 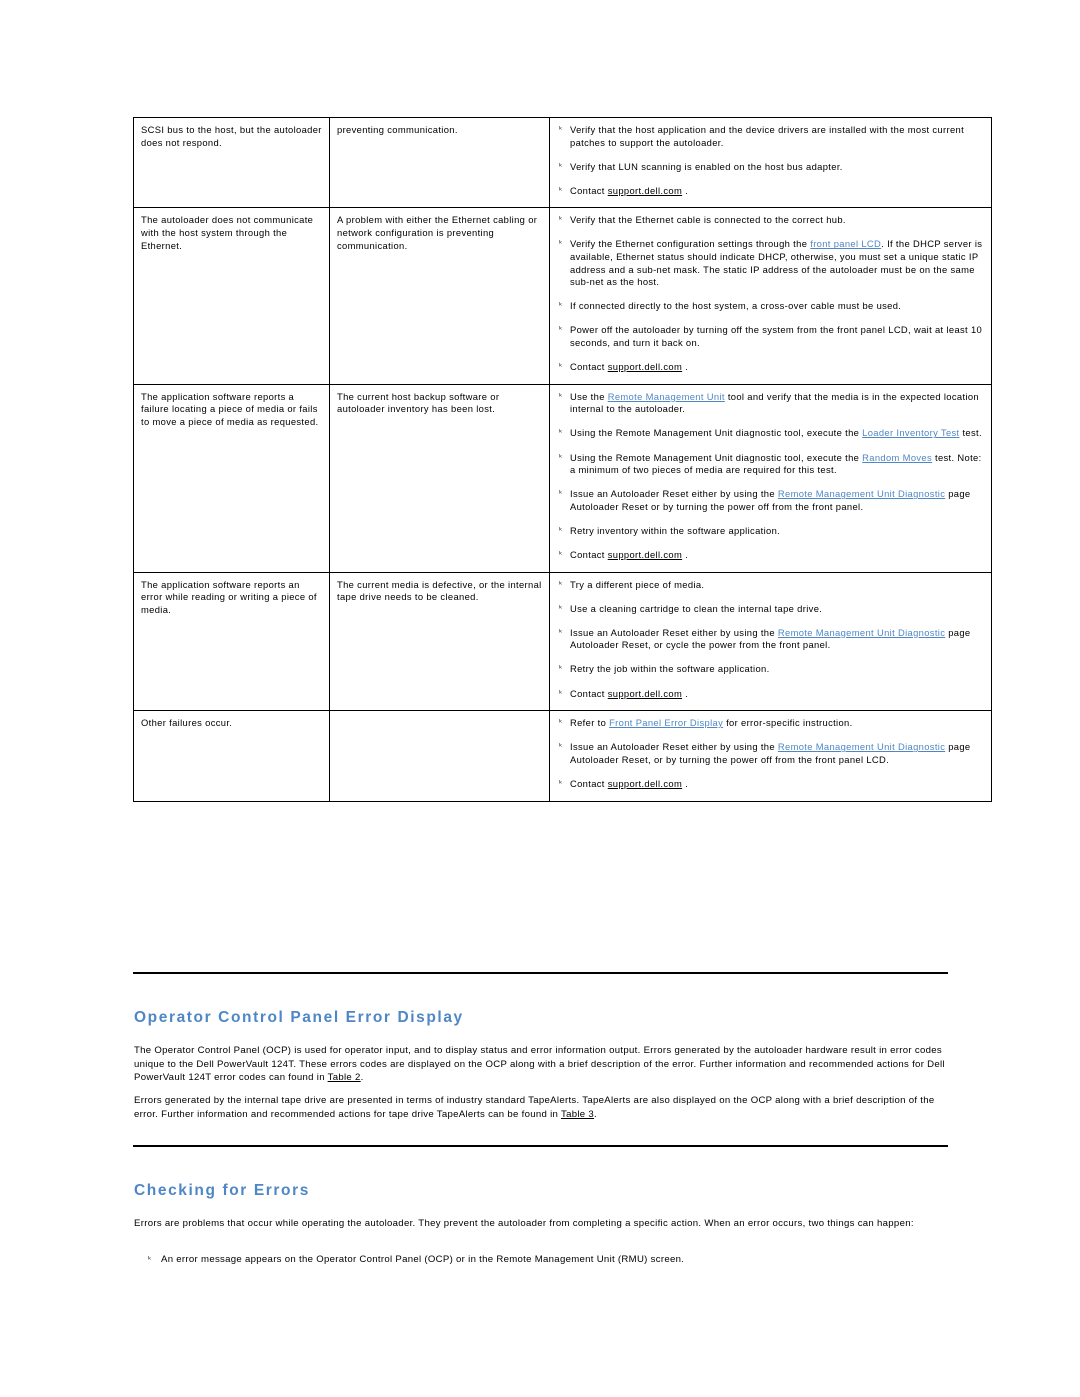 What do you see at coordinates (344, 1077) in the screenshot?
I see `table-2-link: Table 2` at bounding box center [344, 1077].